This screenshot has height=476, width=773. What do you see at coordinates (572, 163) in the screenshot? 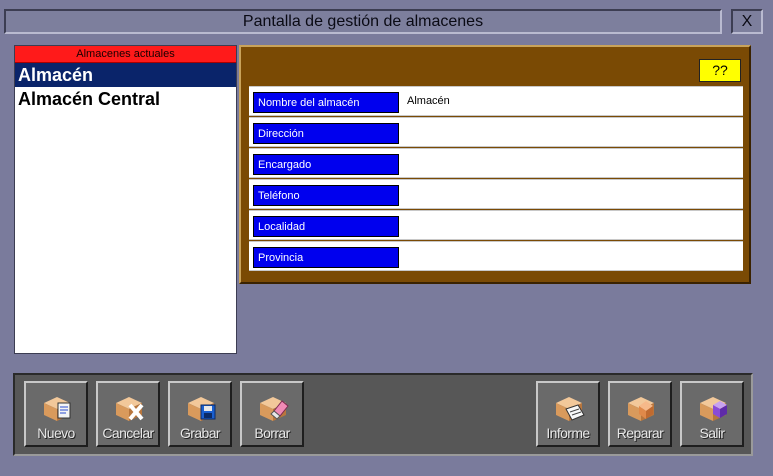
I see `manager-field` at bounding box center [572, 163].